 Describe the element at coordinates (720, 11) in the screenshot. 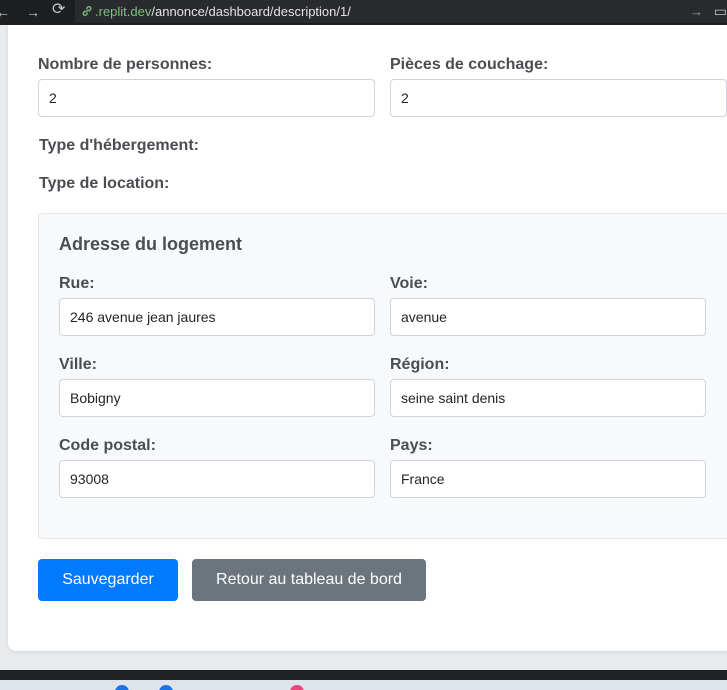

I see `monitor-icon: ▭` at that location.